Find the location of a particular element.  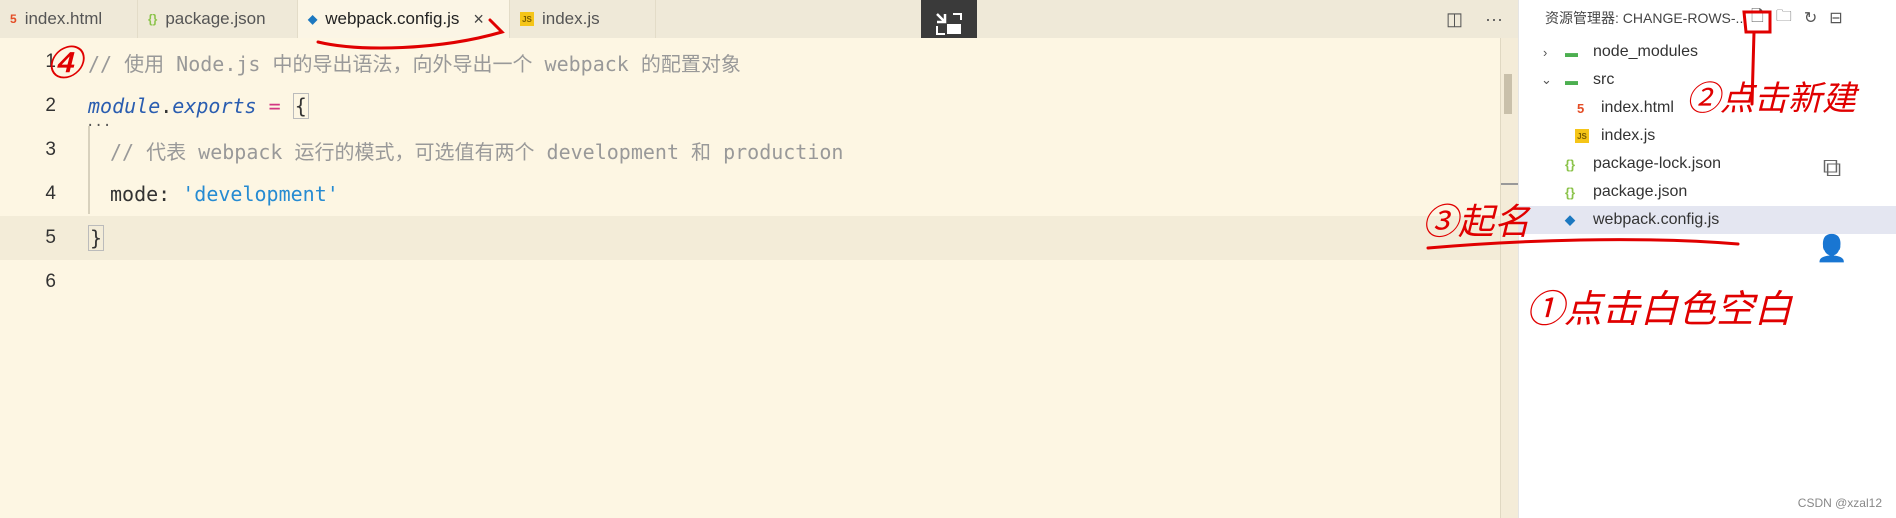

folder-icon: ▬ is located at coordinates (1571, 52).